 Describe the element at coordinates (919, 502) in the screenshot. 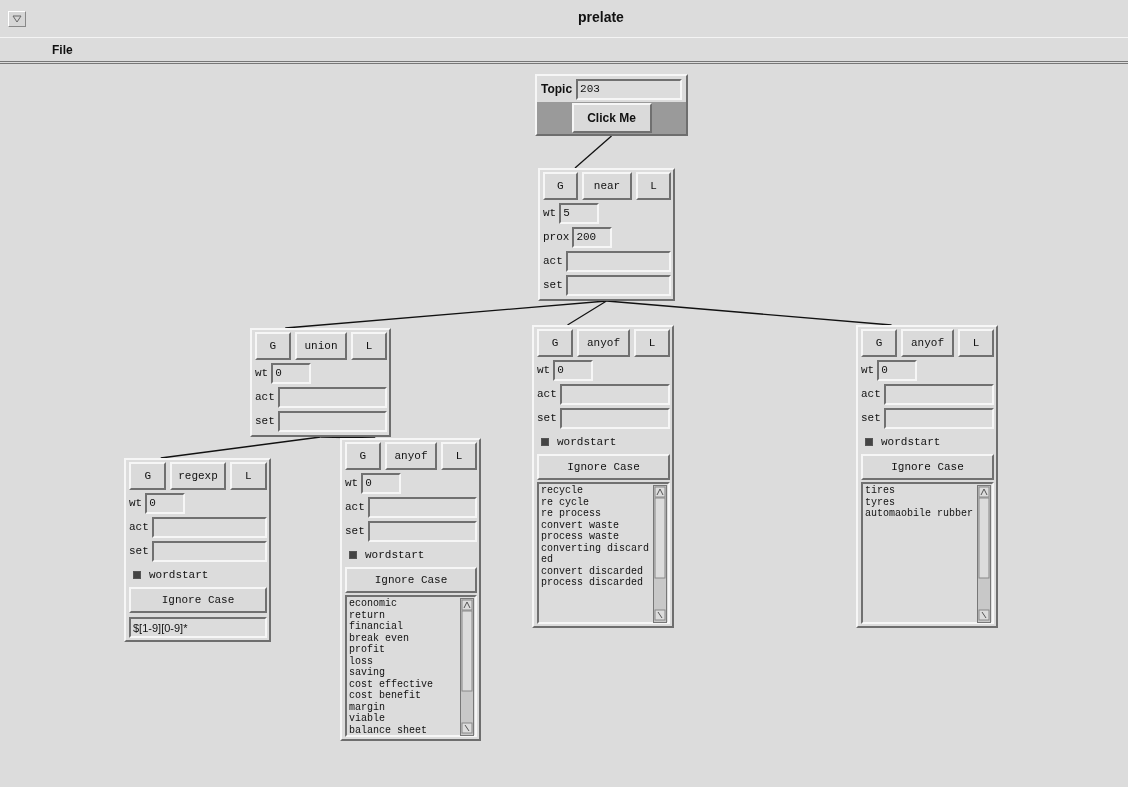

I see `list-item: tyres` at that location.